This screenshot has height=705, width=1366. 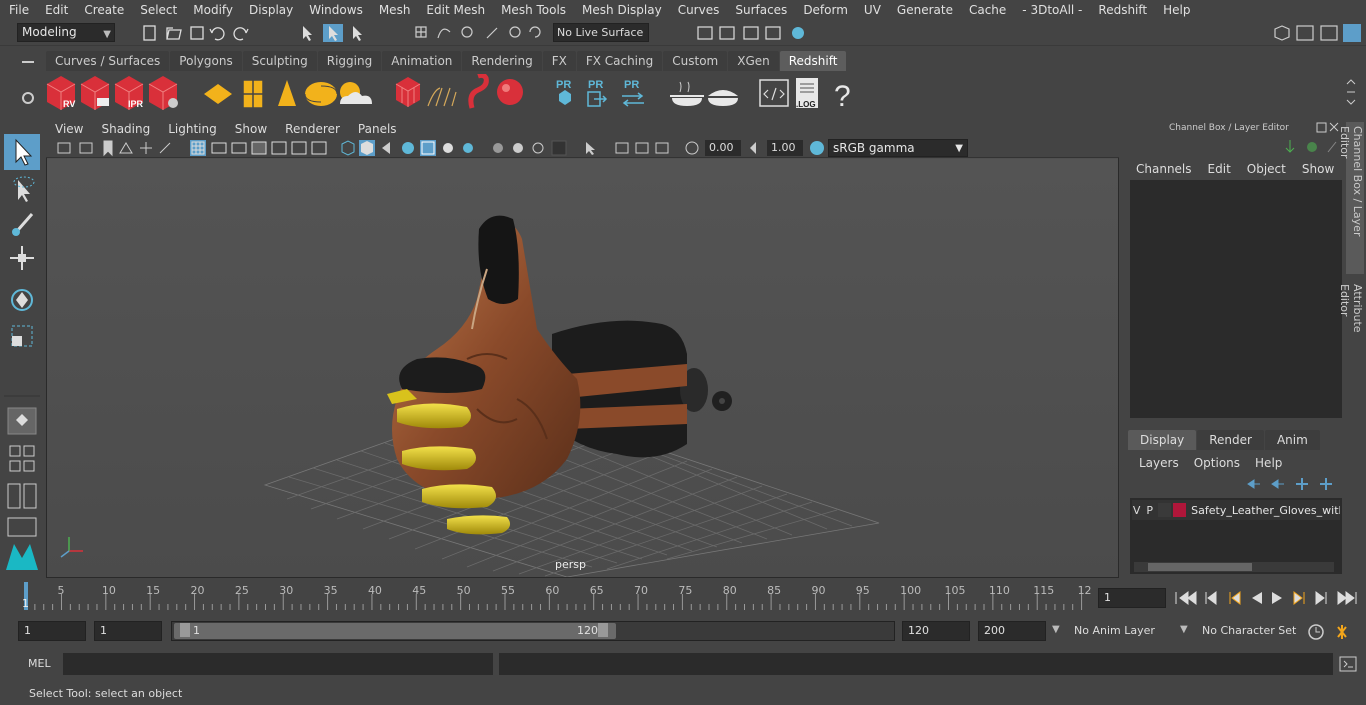 What do you see at coordinates (1012, 631) in the screenshot?
I see `end-time-field: 200` at bounding box center [1012, 631].